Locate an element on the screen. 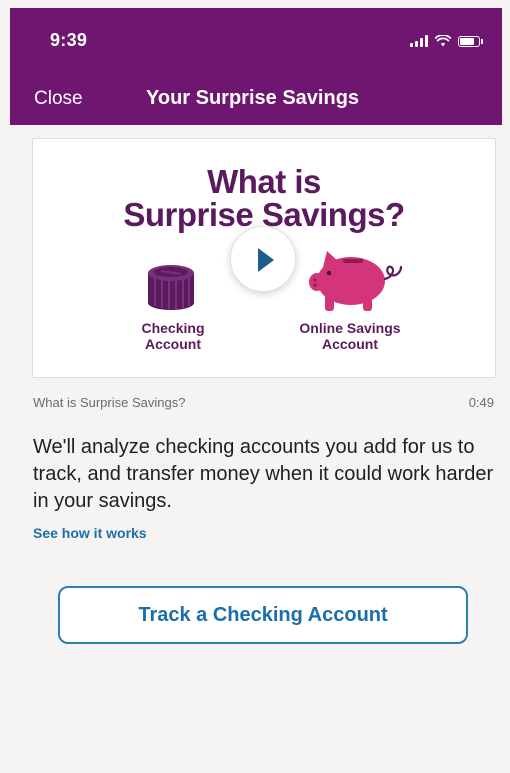 The image size is (510, 773). online-savings-label: Online Savings Account is located at coordinates (350, 336).